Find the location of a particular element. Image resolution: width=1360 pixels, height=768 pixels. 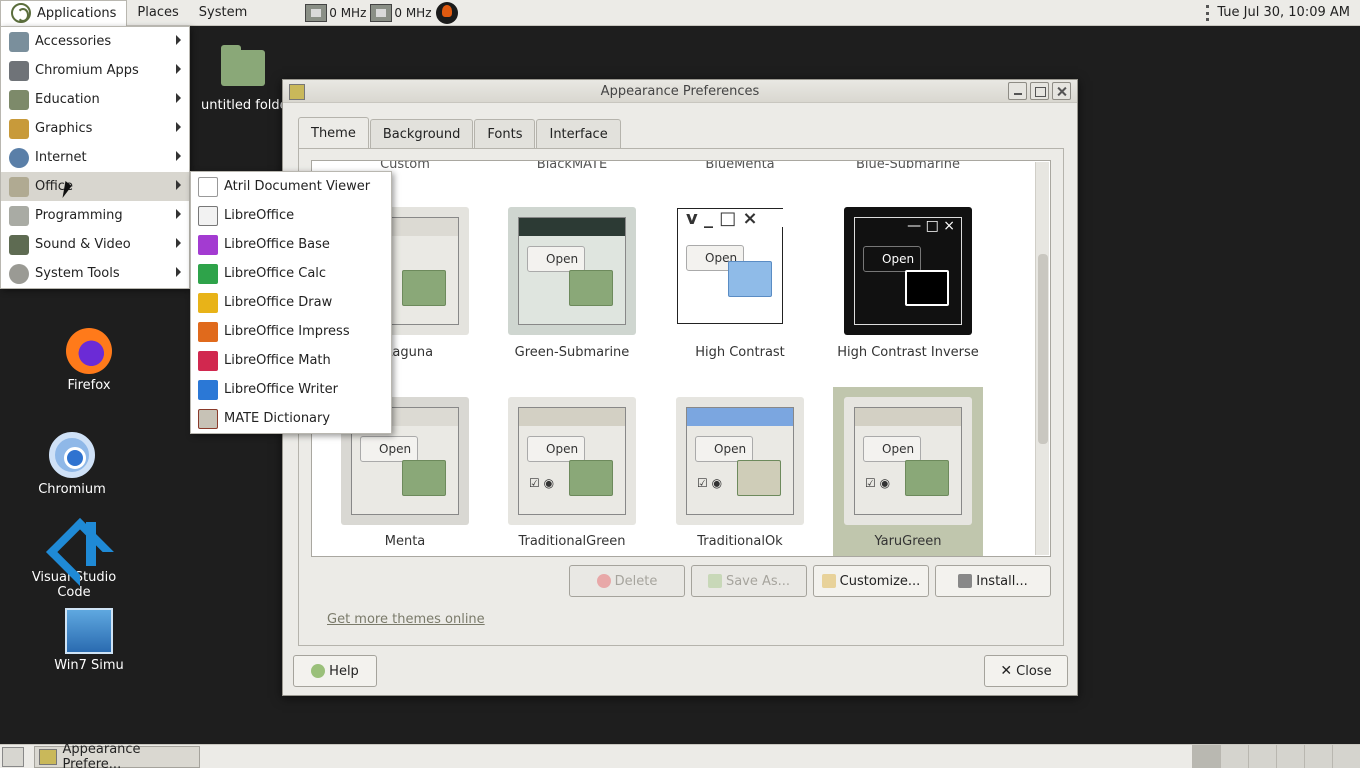

bird-applet-icon is located at coordinates (446, 12).